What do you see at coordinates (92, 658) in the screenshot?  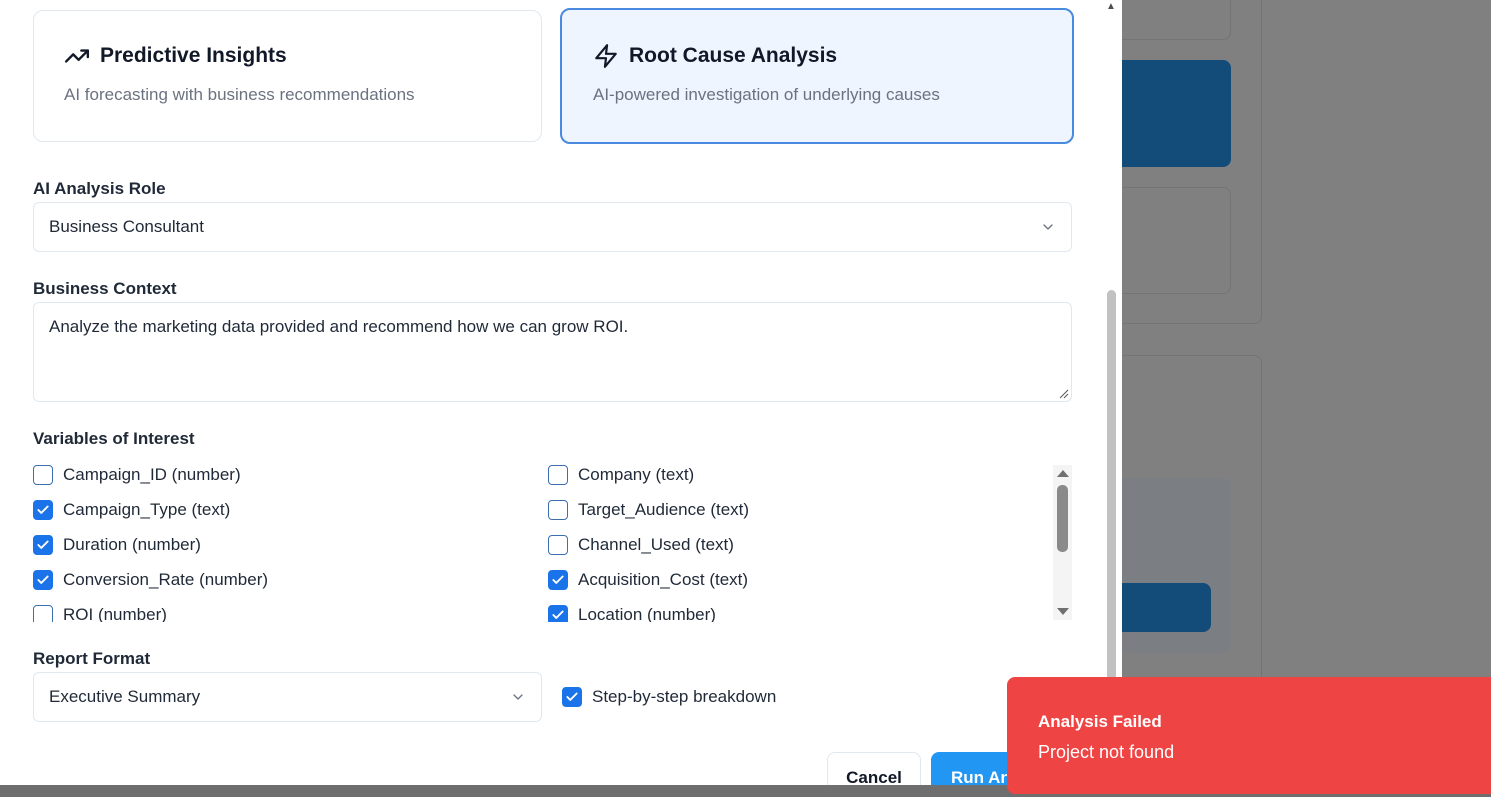 I see `report-format-label: Report Format` at bounding box center [92, 658].